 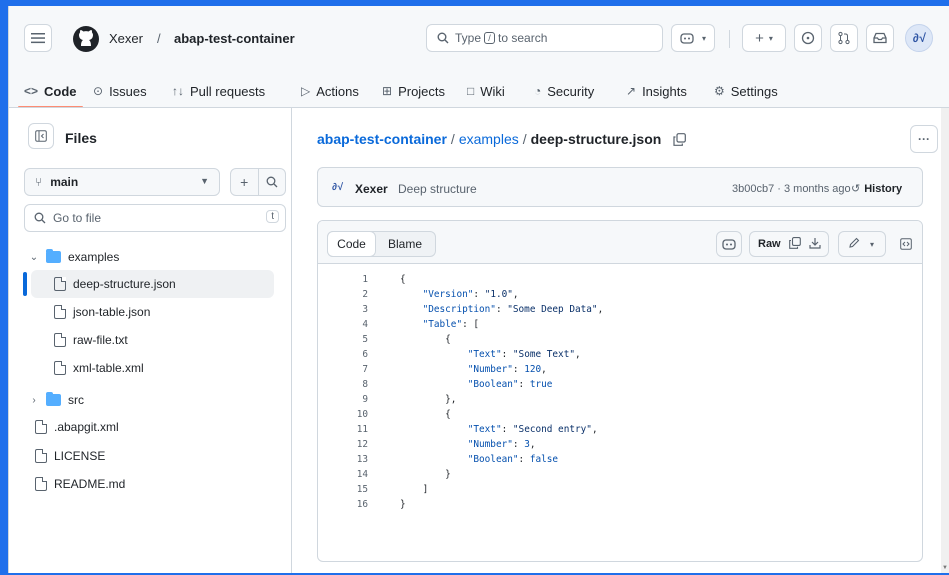 I want to click on github-logo-icon, so click(x=86, y=39).